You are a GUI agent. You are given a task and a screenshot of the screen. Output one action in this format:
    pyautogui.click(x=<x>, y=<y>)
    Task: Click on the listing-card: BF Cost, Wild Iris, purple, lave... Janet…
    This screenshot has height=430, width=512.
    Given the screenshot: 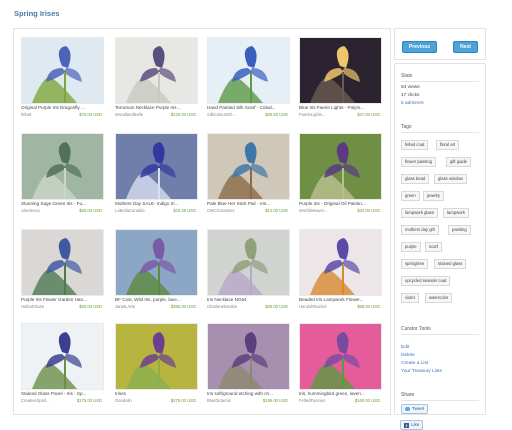 What is the action you would take?
    pyautogui.click(x=155, y=271)
    